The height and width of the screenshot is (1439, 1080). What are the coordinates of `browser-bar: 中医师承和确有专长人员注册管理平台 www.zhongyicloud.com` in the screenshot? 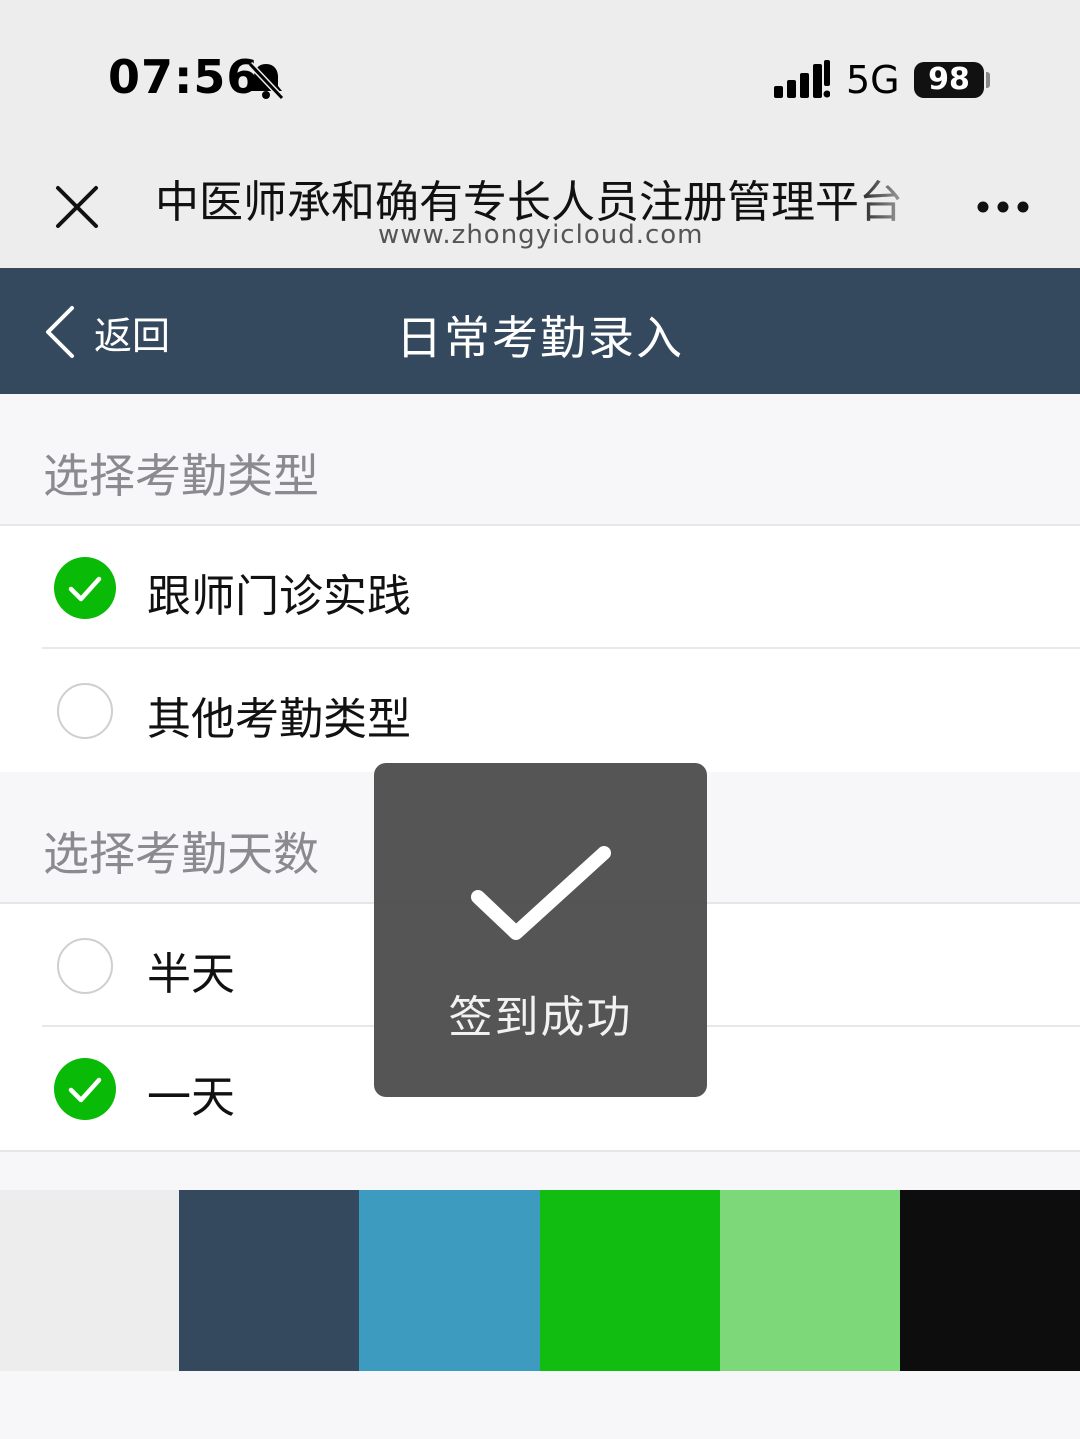 It's located at (540, 209).